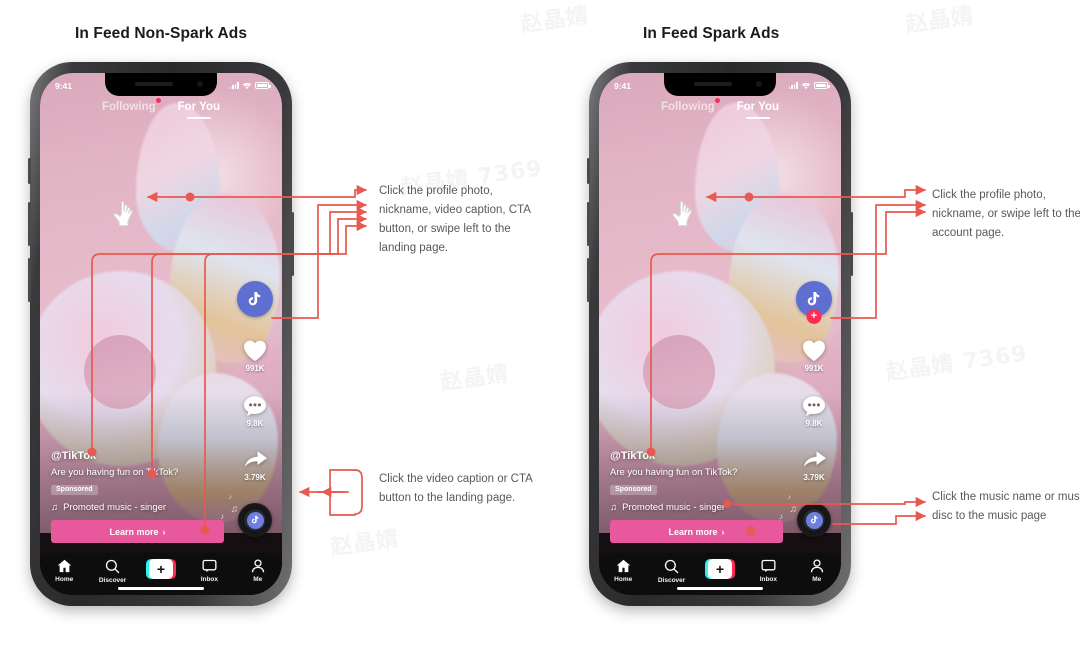 This screenshot has width=1080, height=646. I want to click on watermark: 赵晶婧 7369, so click(957, 363).